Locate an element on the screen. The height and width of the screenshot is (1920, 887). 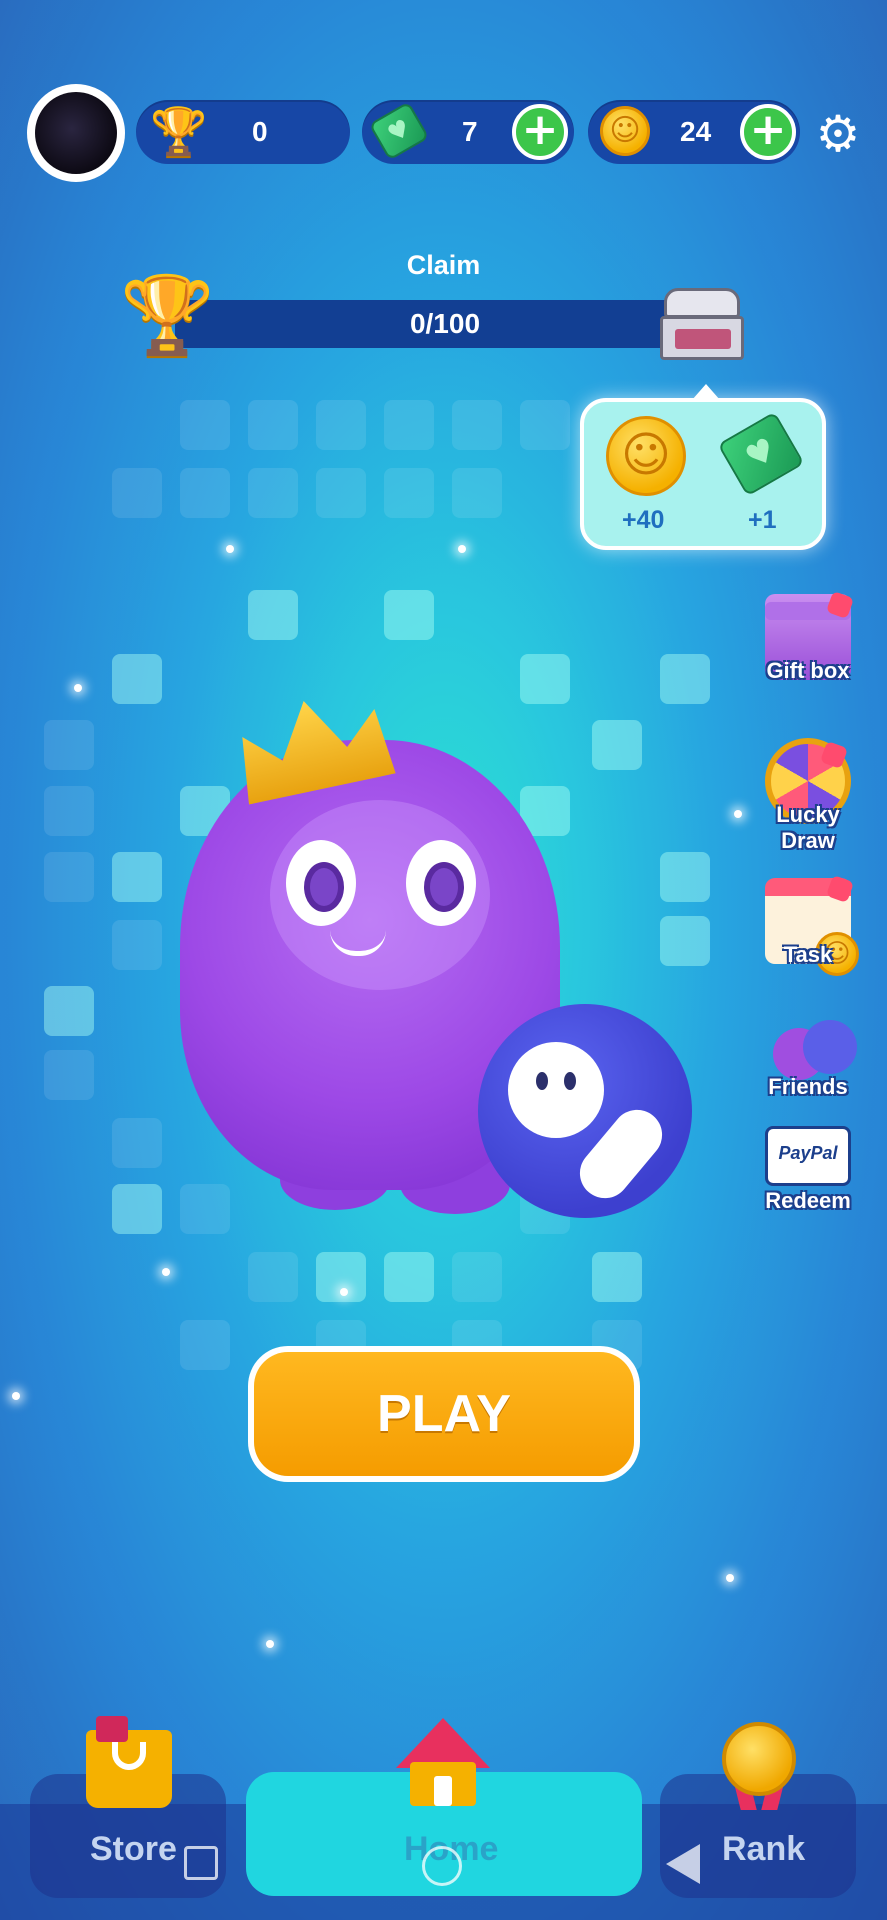
system-back-button is located at coordinates (683, 1864).